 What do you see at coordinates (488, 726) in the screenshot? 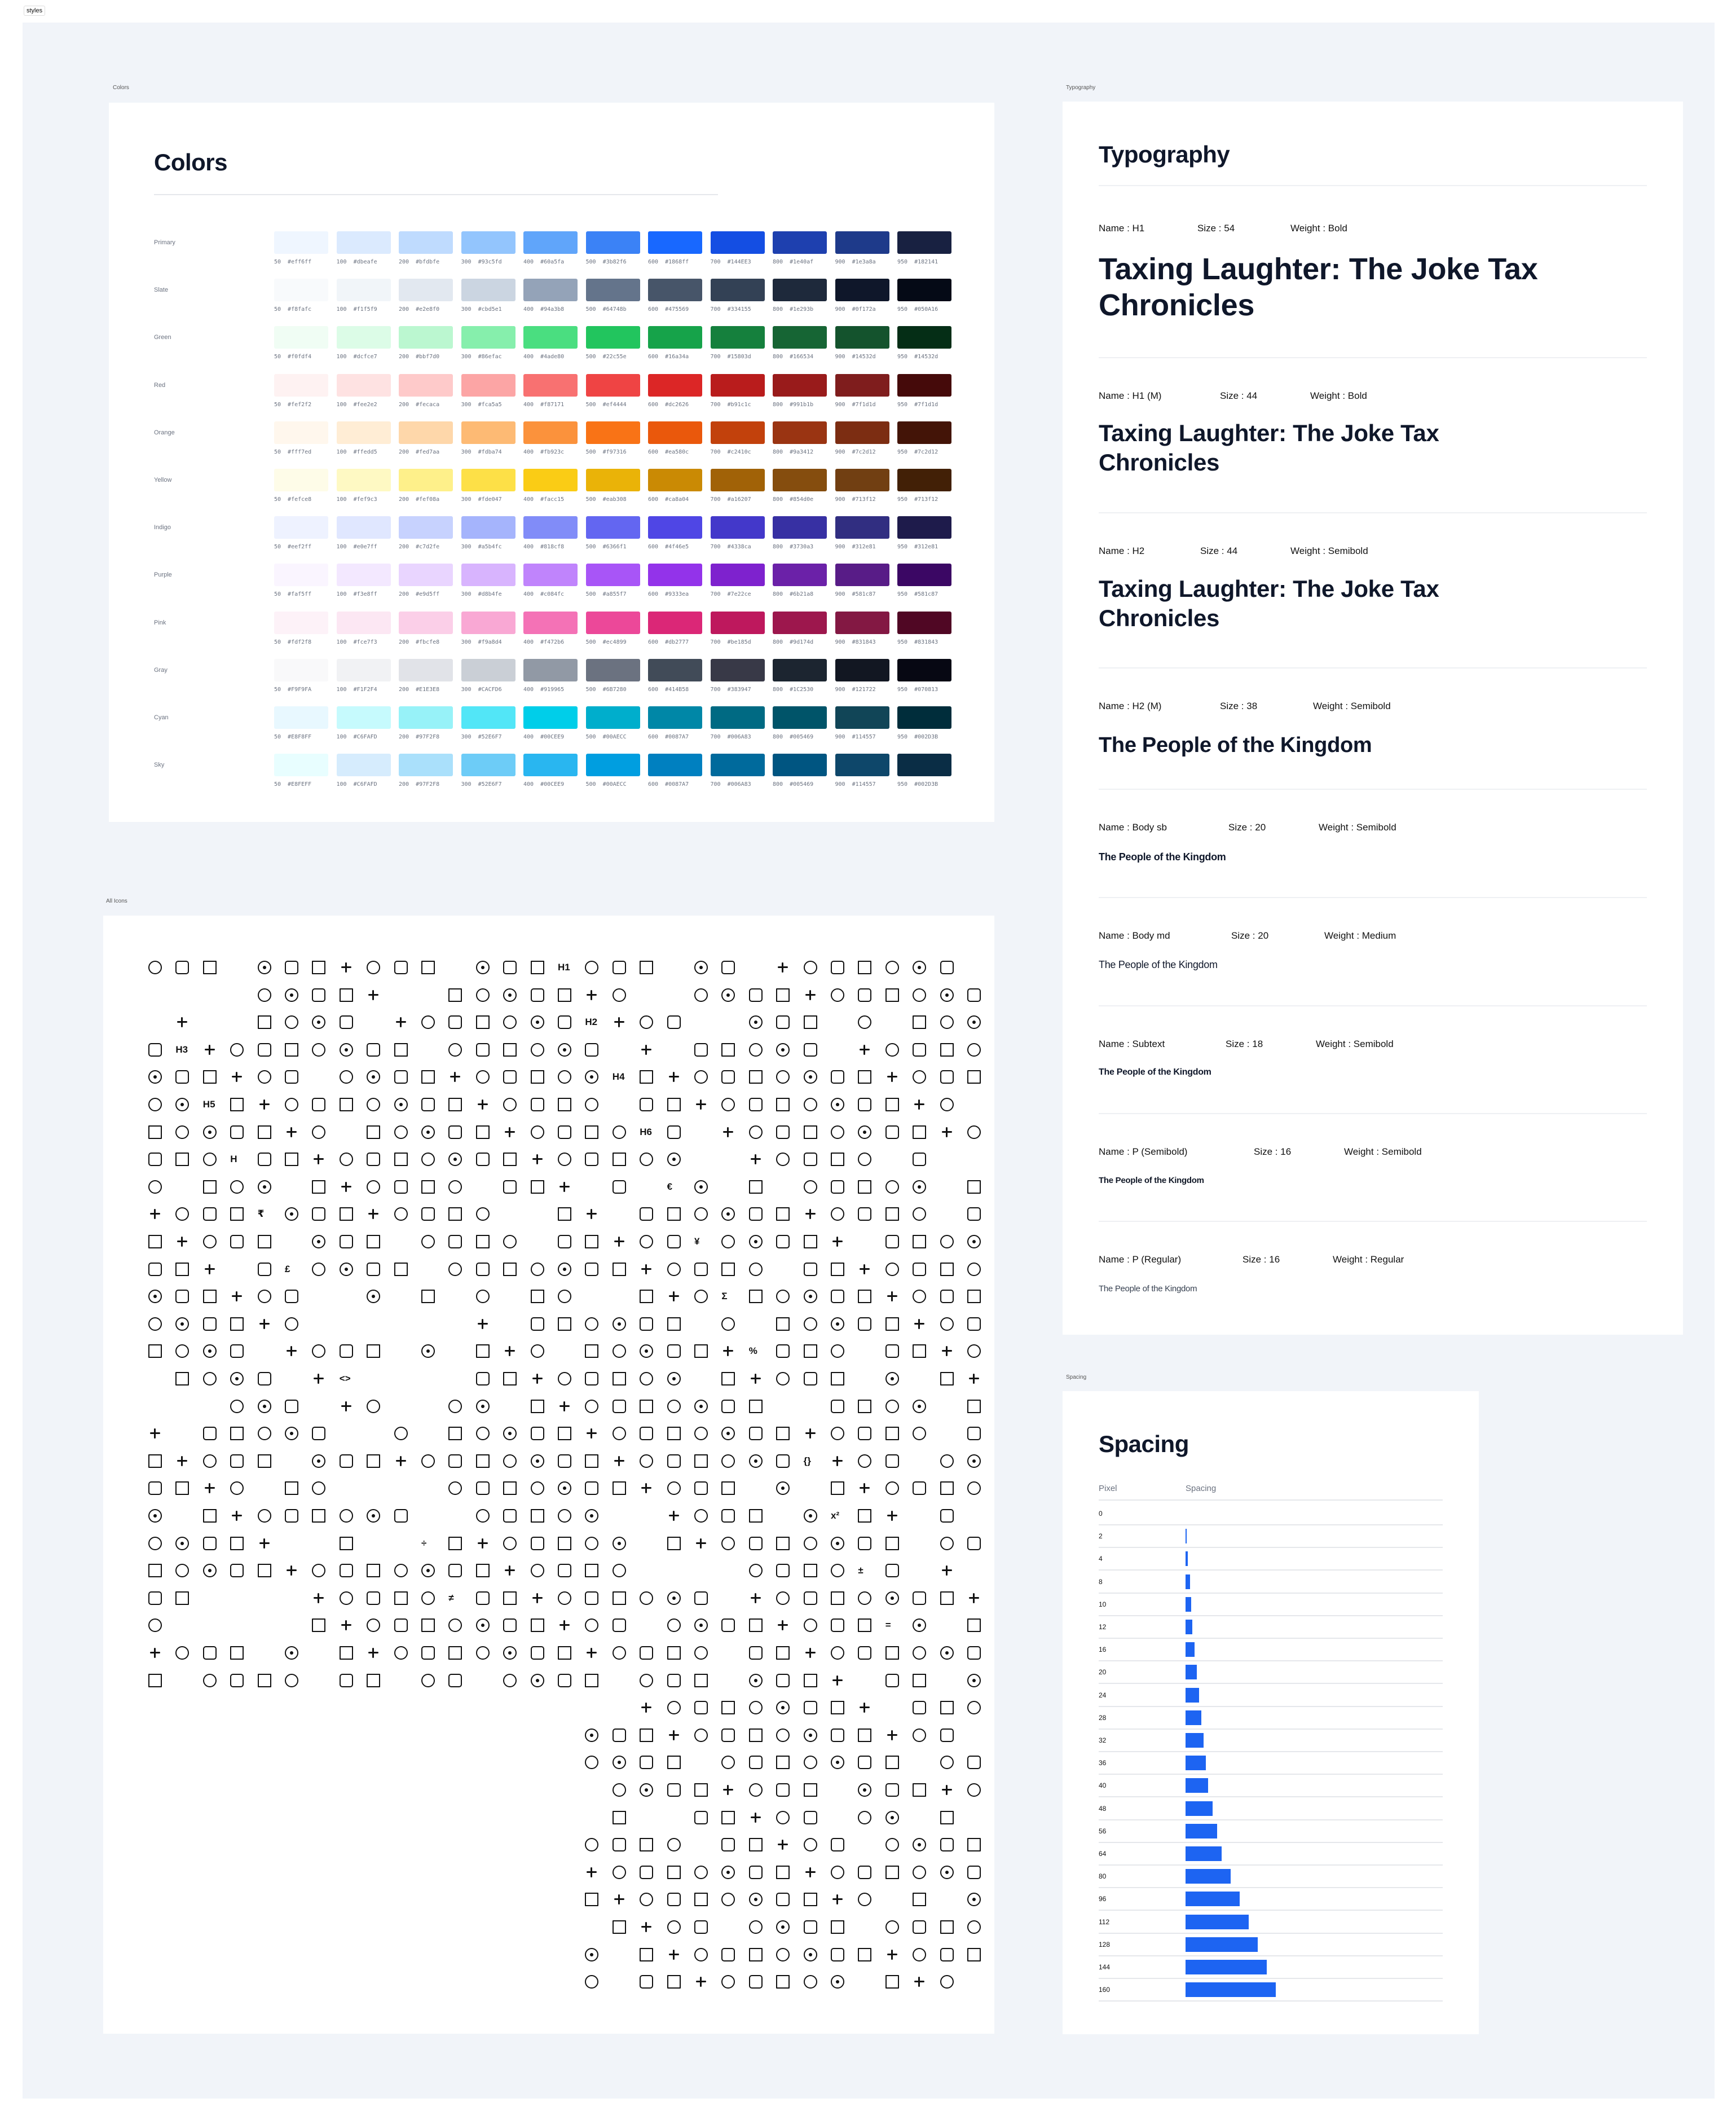
I see `color-swatch: 300 #52E6F7` at bounding box center [488, 726].